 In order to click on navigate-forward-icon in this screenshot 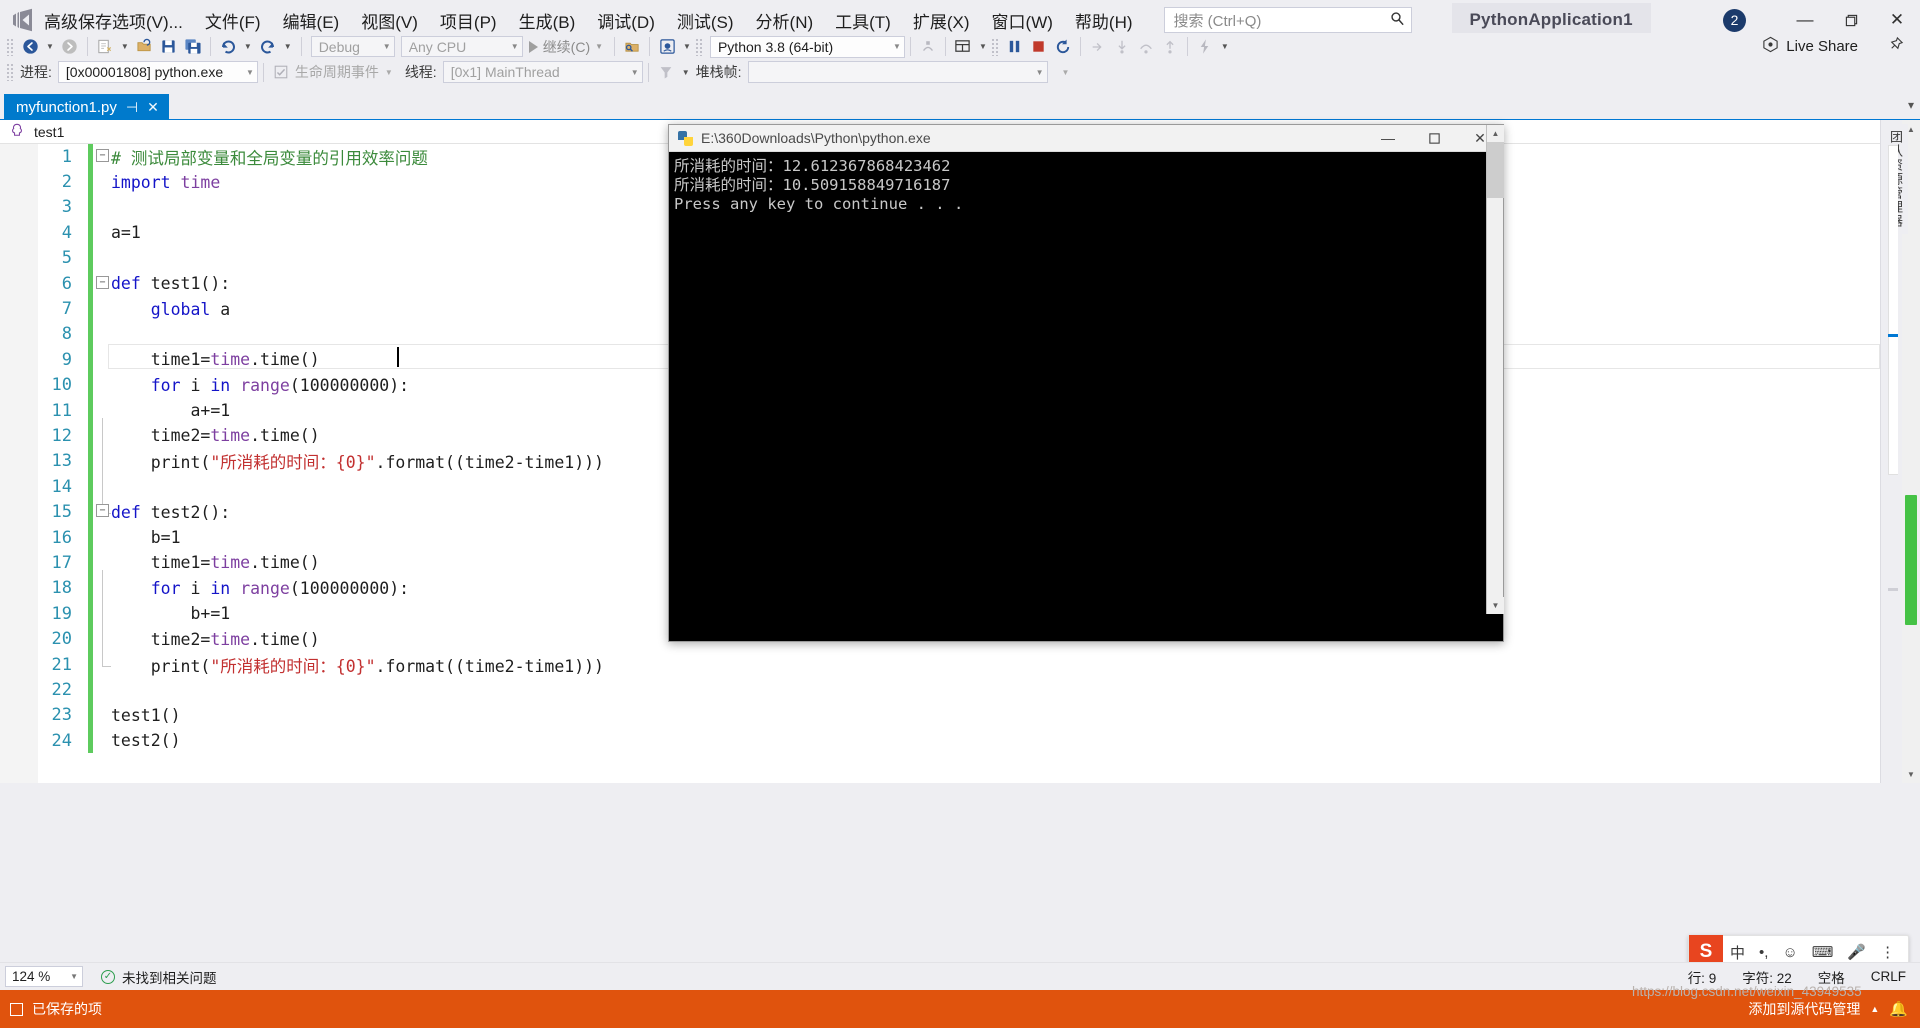, I will do `click(70, 47)`.